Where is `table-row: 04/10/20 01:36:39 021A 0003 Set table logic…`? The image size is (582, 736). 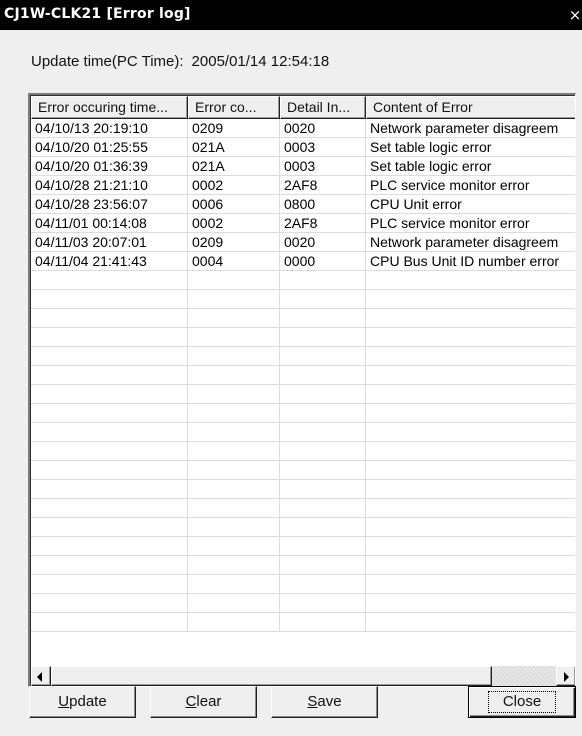 table-row: 04/10/20 01:36:39 021A 0003 Set table logic… is located at coordinates (303, 166).